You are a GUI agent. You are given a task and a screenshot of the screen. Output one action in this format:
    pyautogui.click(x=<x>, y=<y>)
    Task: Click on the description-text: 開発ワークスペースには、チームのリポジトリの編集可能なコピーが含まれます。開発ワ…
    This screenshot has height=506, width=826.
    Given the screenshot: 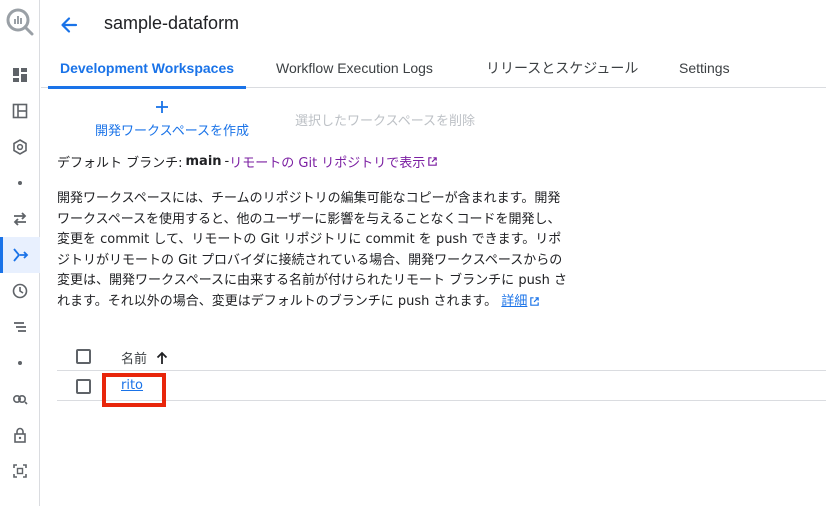 What is the action you would take?
    pyautogui.click(x=312, y=250)
    